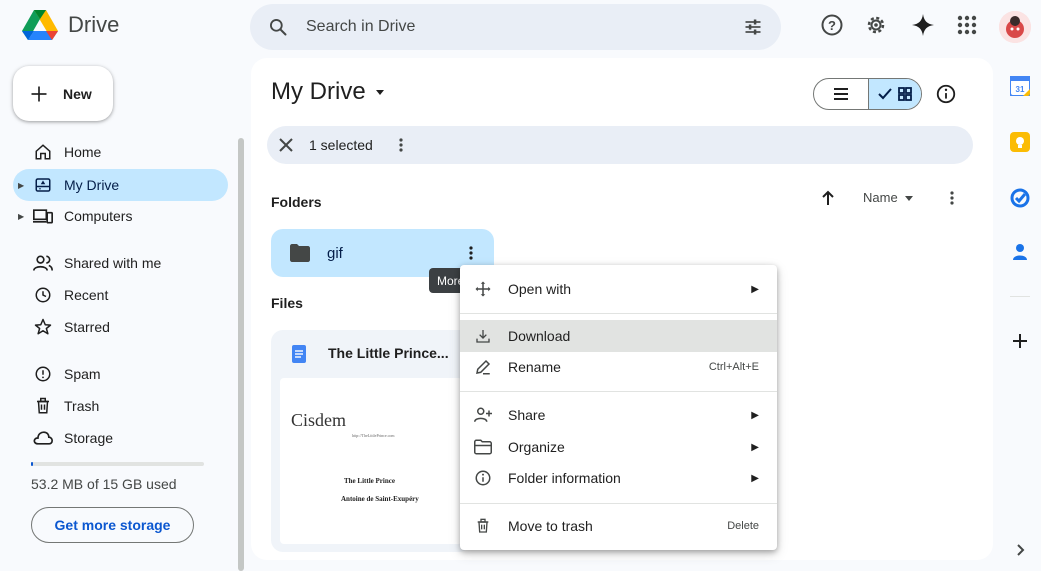  I want to click on sidebar-item-label: Home, so click(83, 152).